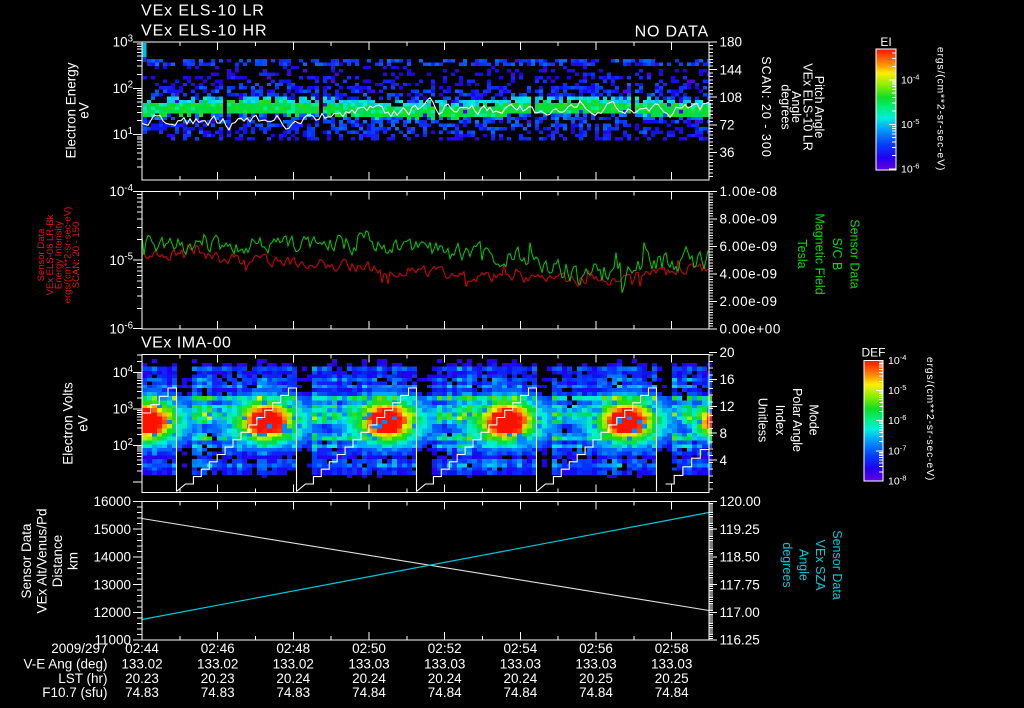 The image size is (1024, 708). What do you see at coordinates (820, 253) in the screenshot?
I see `svg-text: Magnetic Field` at bounding box center [820, 253].